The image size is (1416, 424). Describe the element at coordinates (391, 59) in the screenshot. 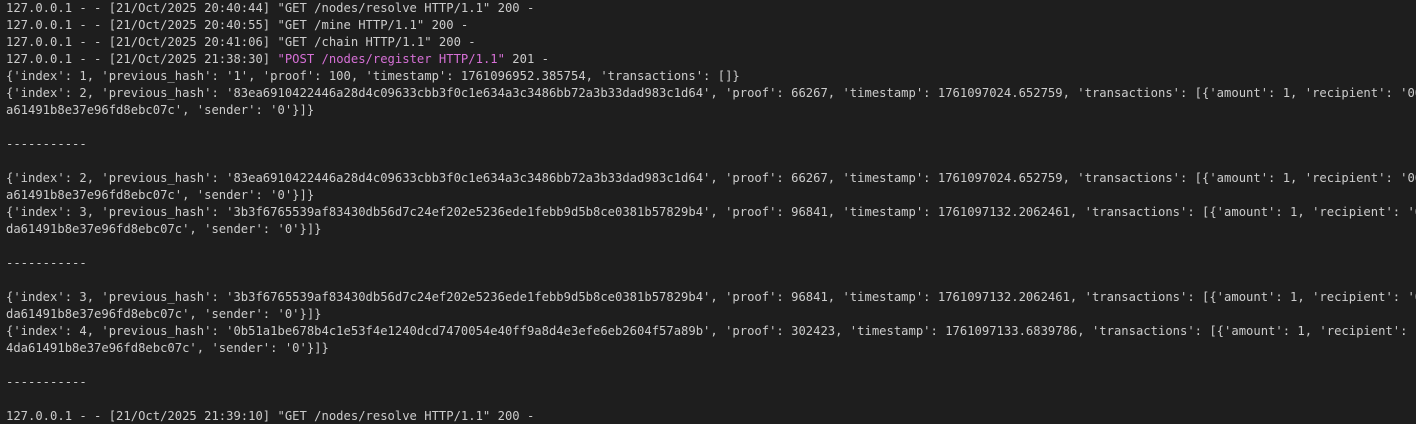

I see `post-request-highlight: "POST /nodes/register HTTP/1.1"` at that location.